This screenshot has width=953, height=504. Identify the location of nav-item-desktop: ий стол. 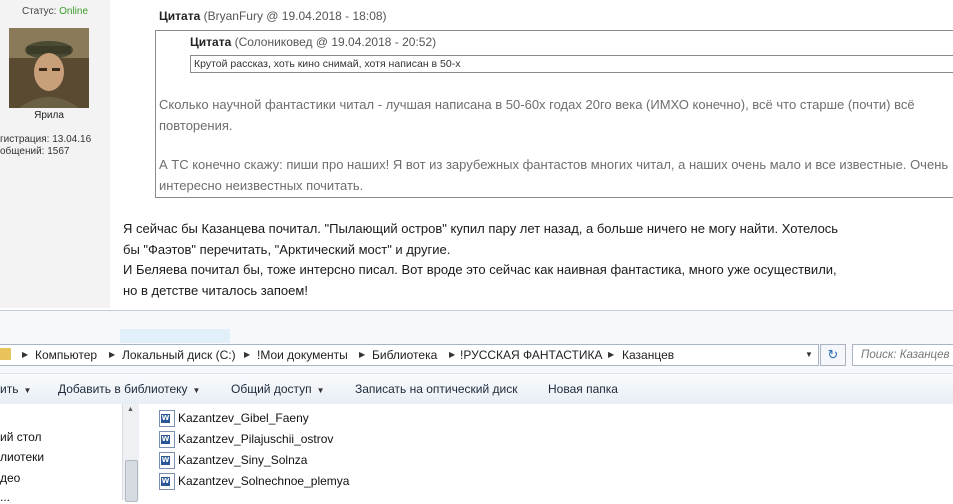
(21, 437).